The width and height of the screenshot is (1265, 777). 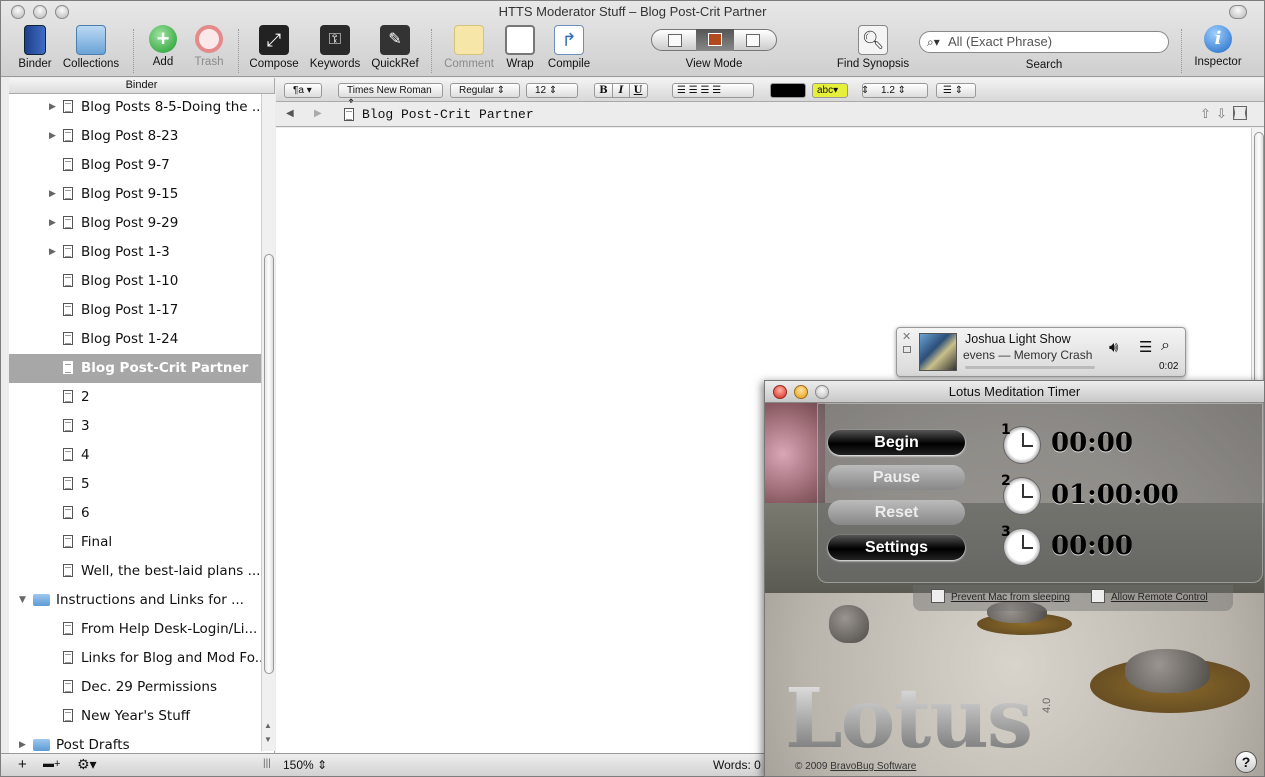 What do you see at coordinates (87, 764) in the screenshot?
I see `gear-icon: ⚙▾` at bounding box center [87, 764].